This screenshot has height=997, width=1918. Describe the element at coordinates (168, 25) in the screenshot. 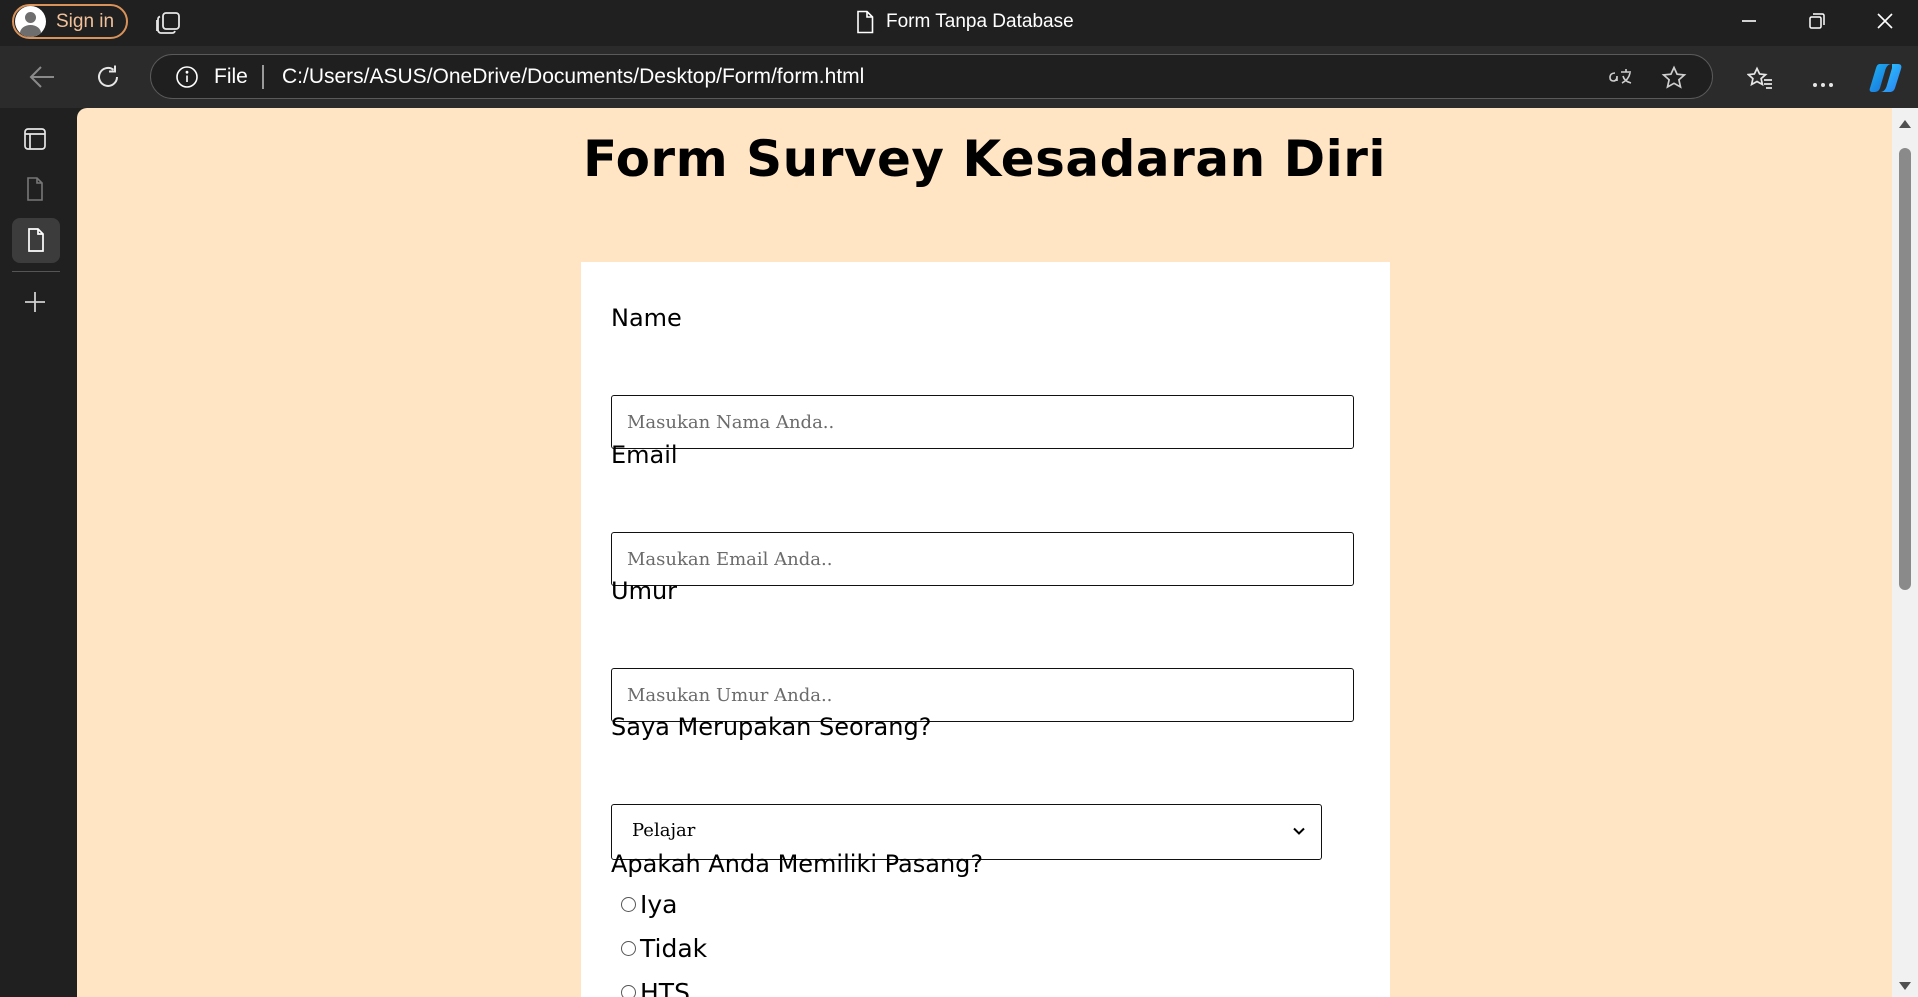

I see `tab-actions-icon` at that location.